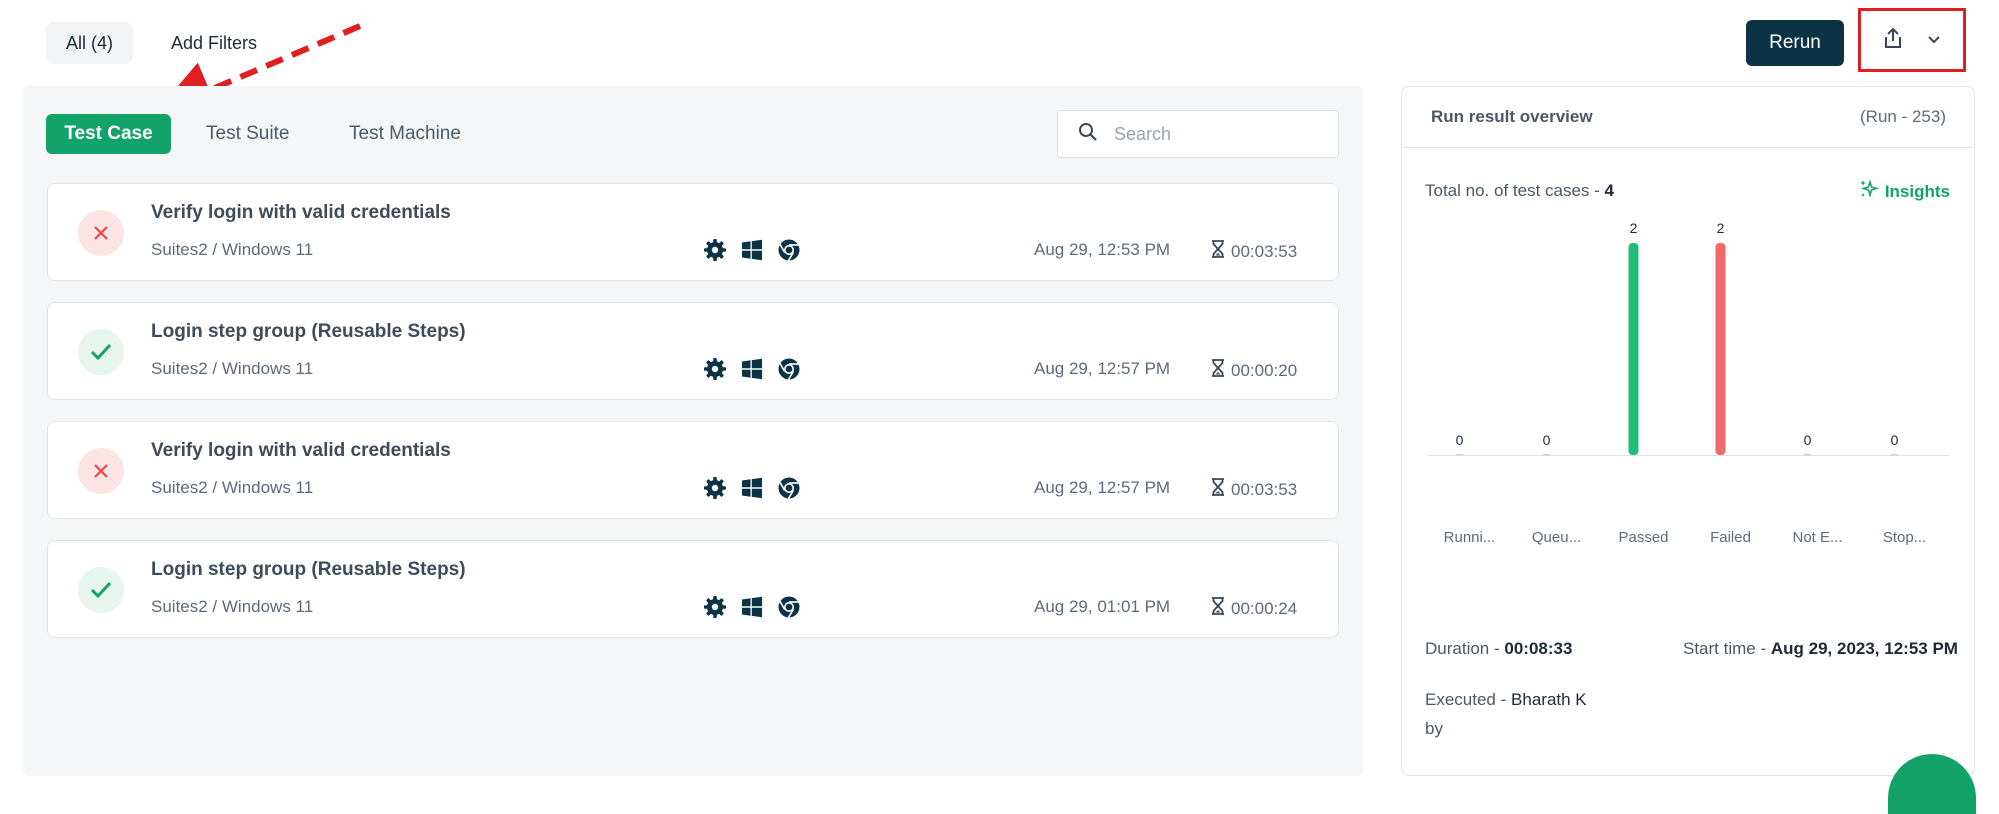 This screenshot has height=814, width=1999. What do you see at coordinates (1688, 117) in the screenshot?
I see `overview-header: Run result overview (Run - 253)` at bounding box center [1688, 117].